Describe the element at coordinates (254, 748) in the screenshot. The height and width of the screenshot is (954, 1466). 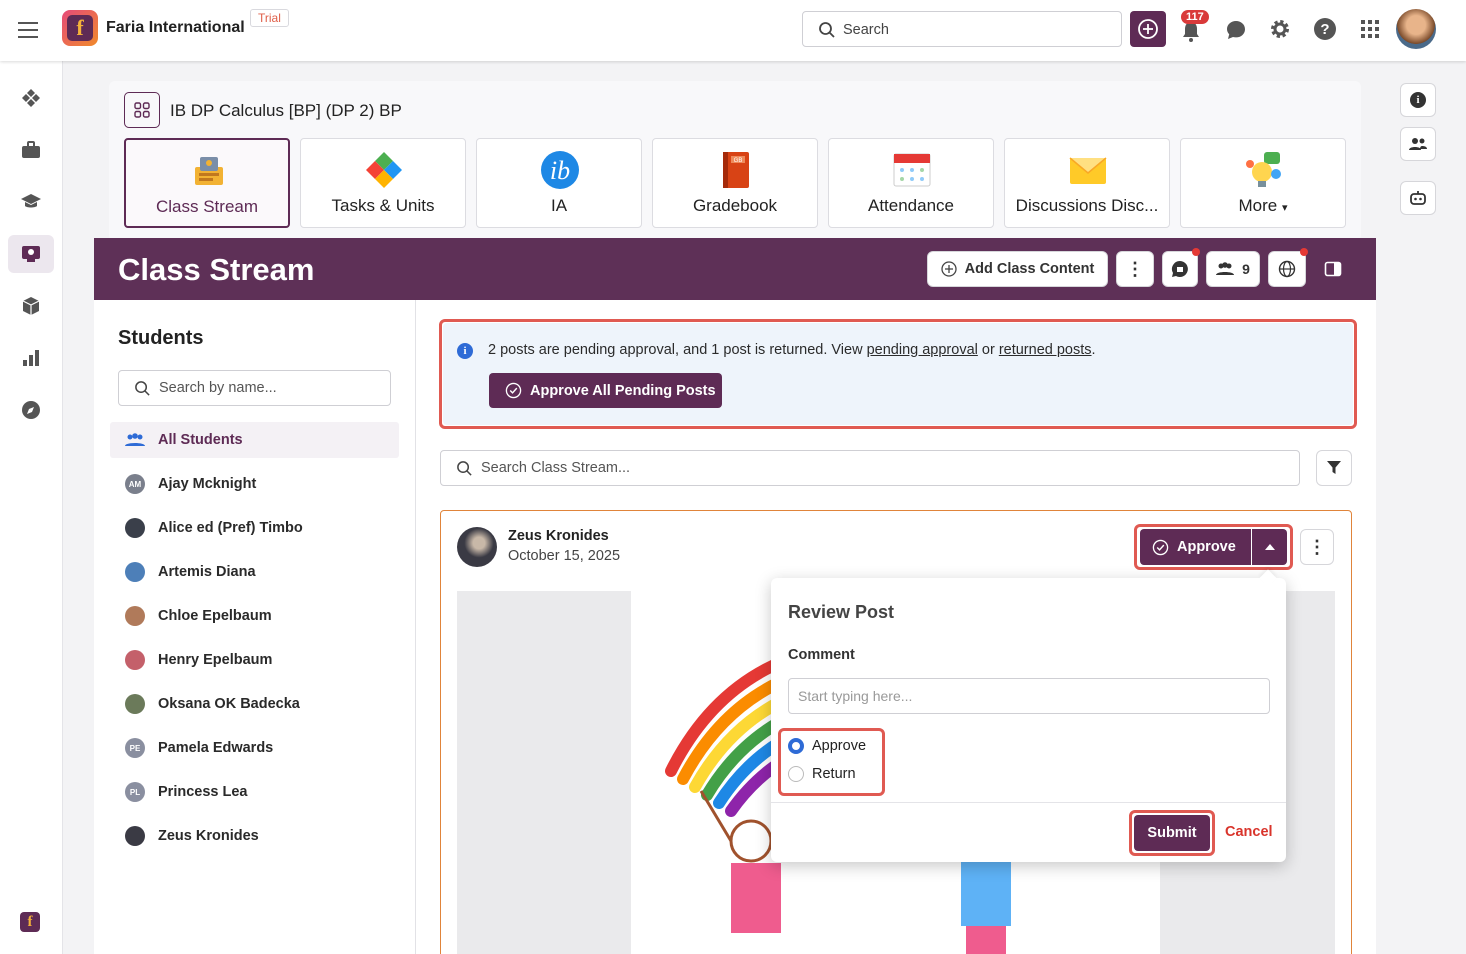
I see `student-list-item: PE Pamela Edwards` at that location.